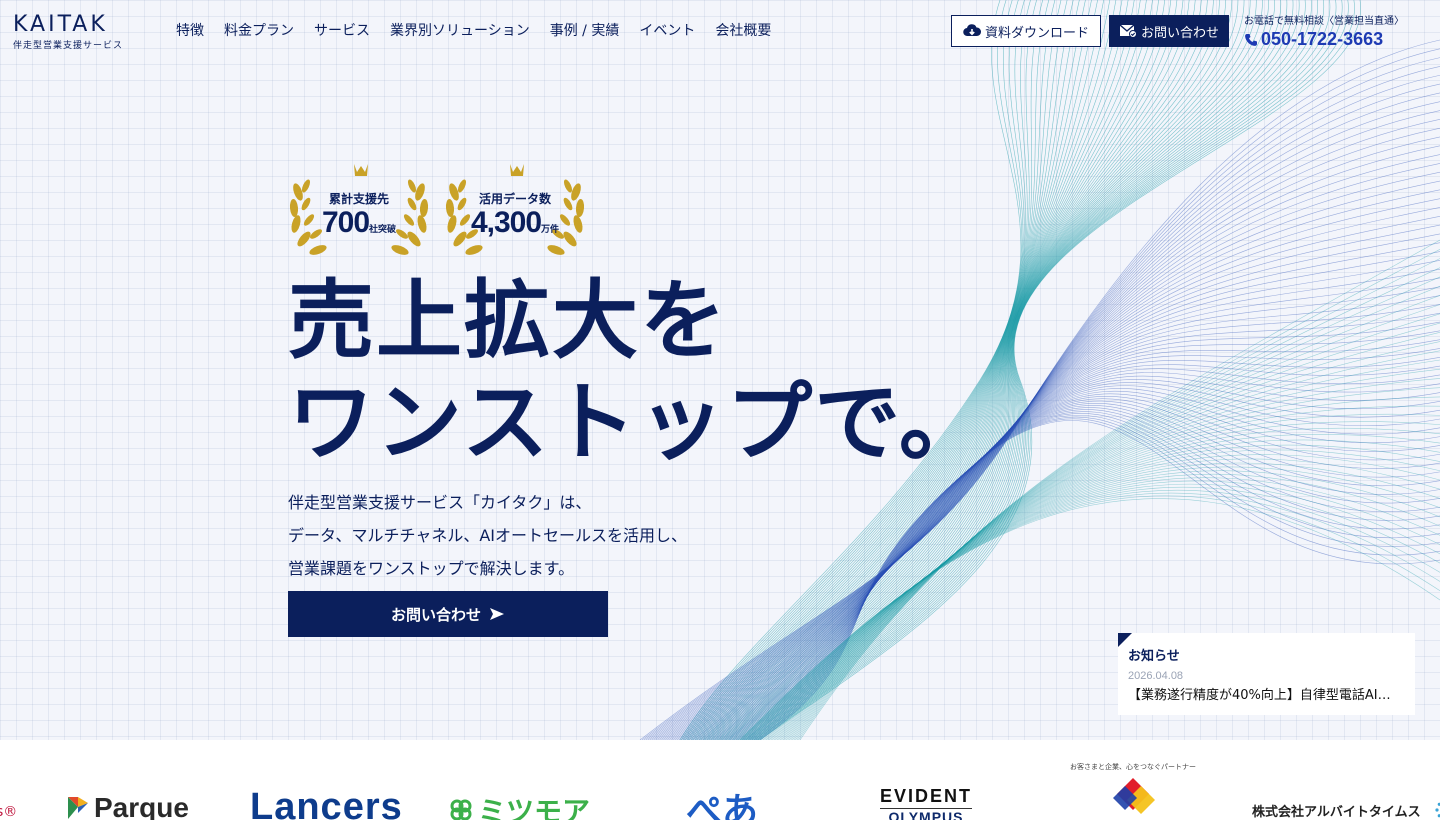 This screenshot has width=1440, height=820. Describe the element at coordinates (259, 30) in the screenshot. I see `nav-pricing: 料金プラン` at that location.